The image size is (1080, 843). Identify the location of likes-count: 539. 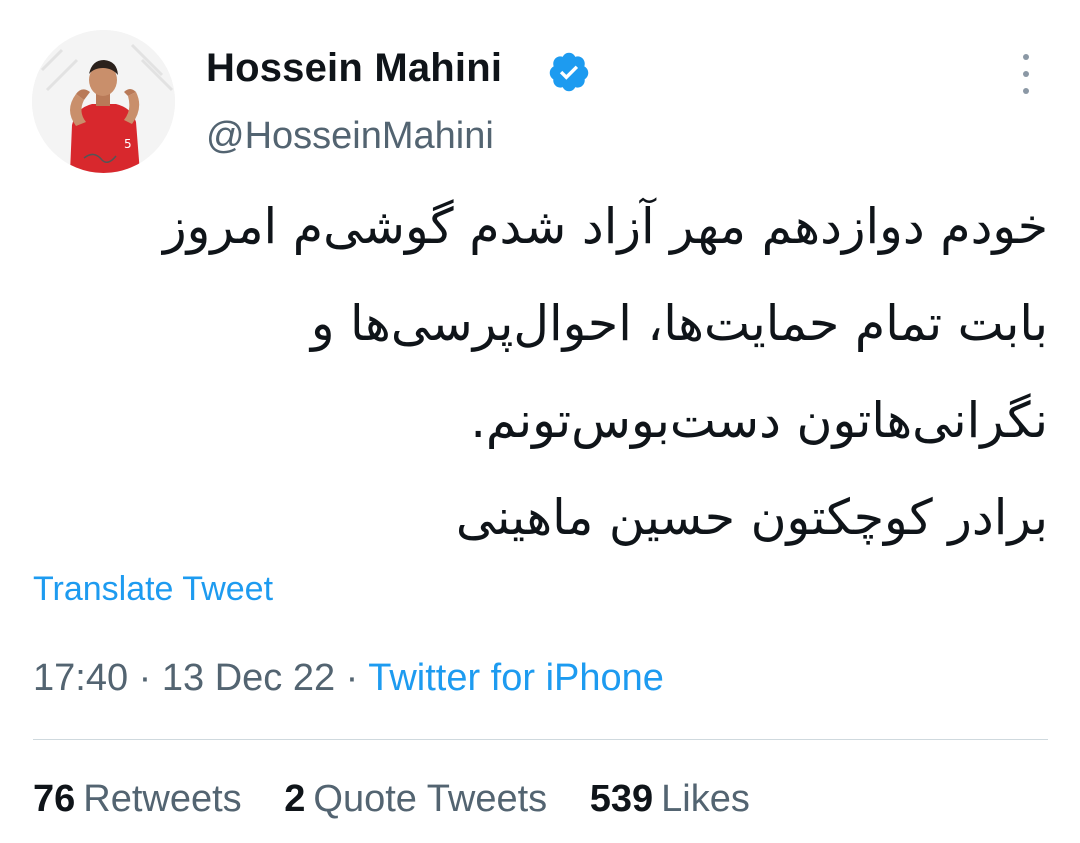
(621, 799).